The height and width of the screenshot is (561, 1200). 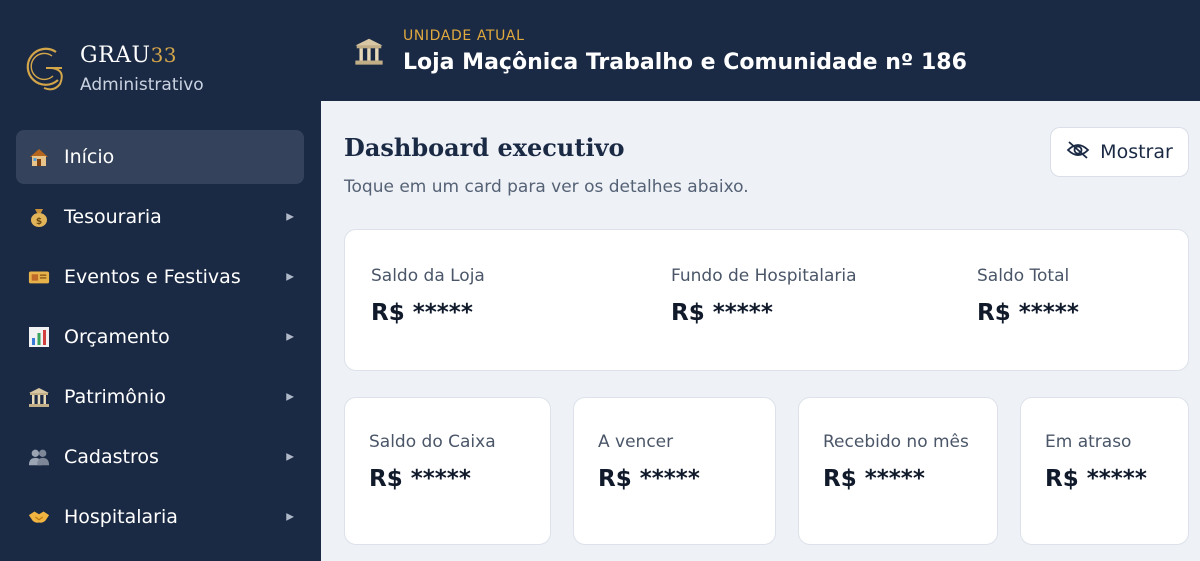 What do you see at coordinates (764, 296) in the screenshot?
I see `metric-fundo-hospitalaria: Fundo de Hospitalaria R$ *****` at bounding box center [764, 296].